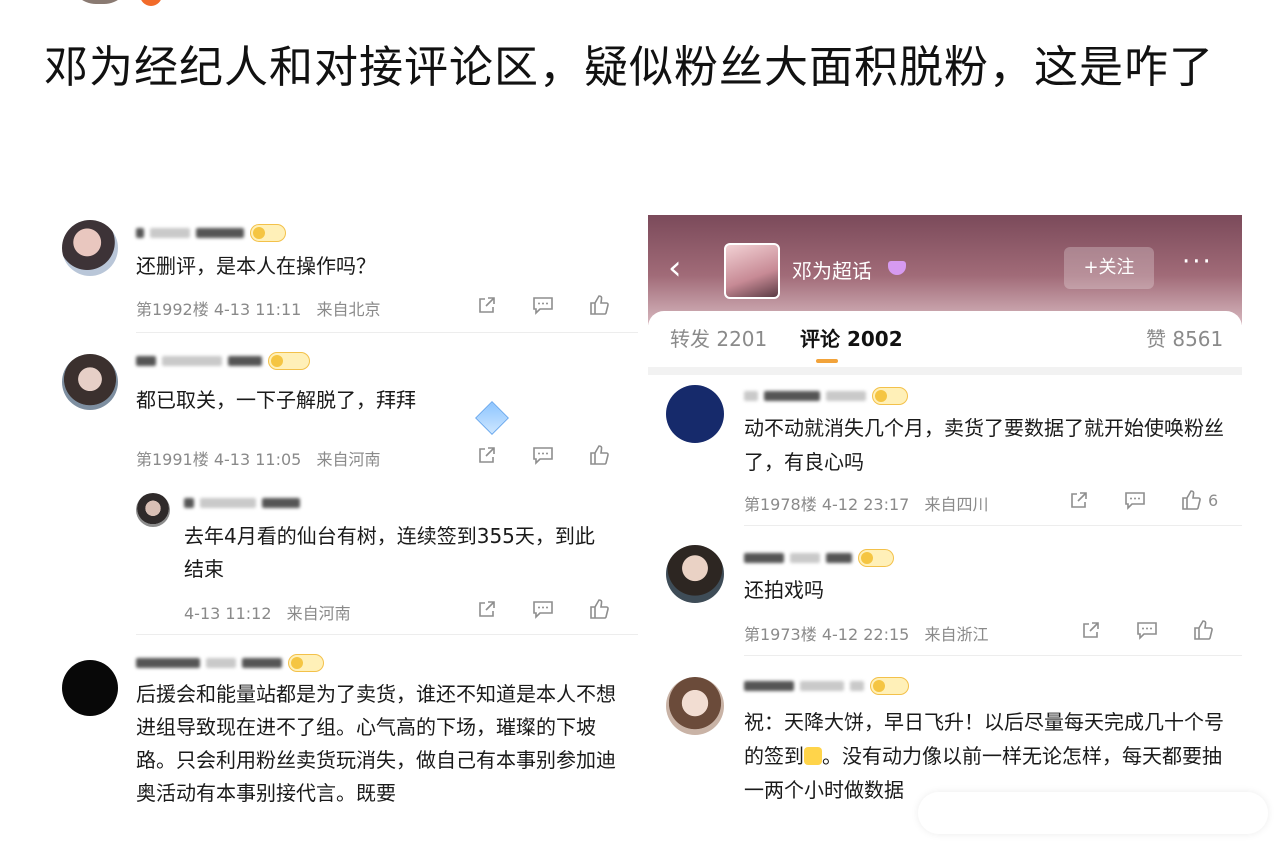 Image resolution: width=1284 pixels, height=841 pixels. Describe the element at coordinates (956, 504) in the screenshot. I see `comment-location: 来自四川` at that location.